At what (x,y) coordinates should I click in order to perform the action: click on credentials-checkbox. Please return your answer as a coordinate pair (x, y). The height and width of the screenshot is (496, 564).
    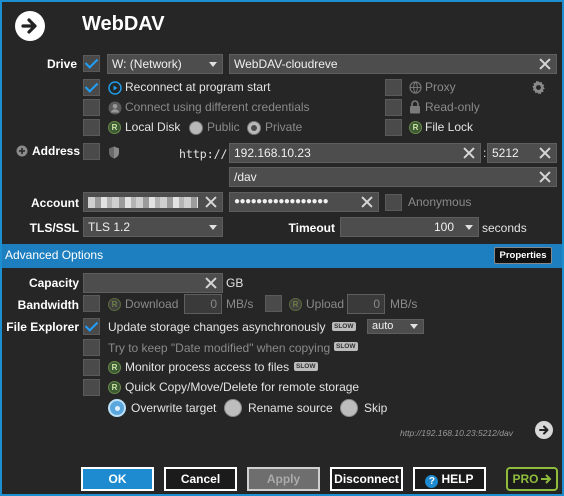
    Looking at the image, I should click on (91, 107).